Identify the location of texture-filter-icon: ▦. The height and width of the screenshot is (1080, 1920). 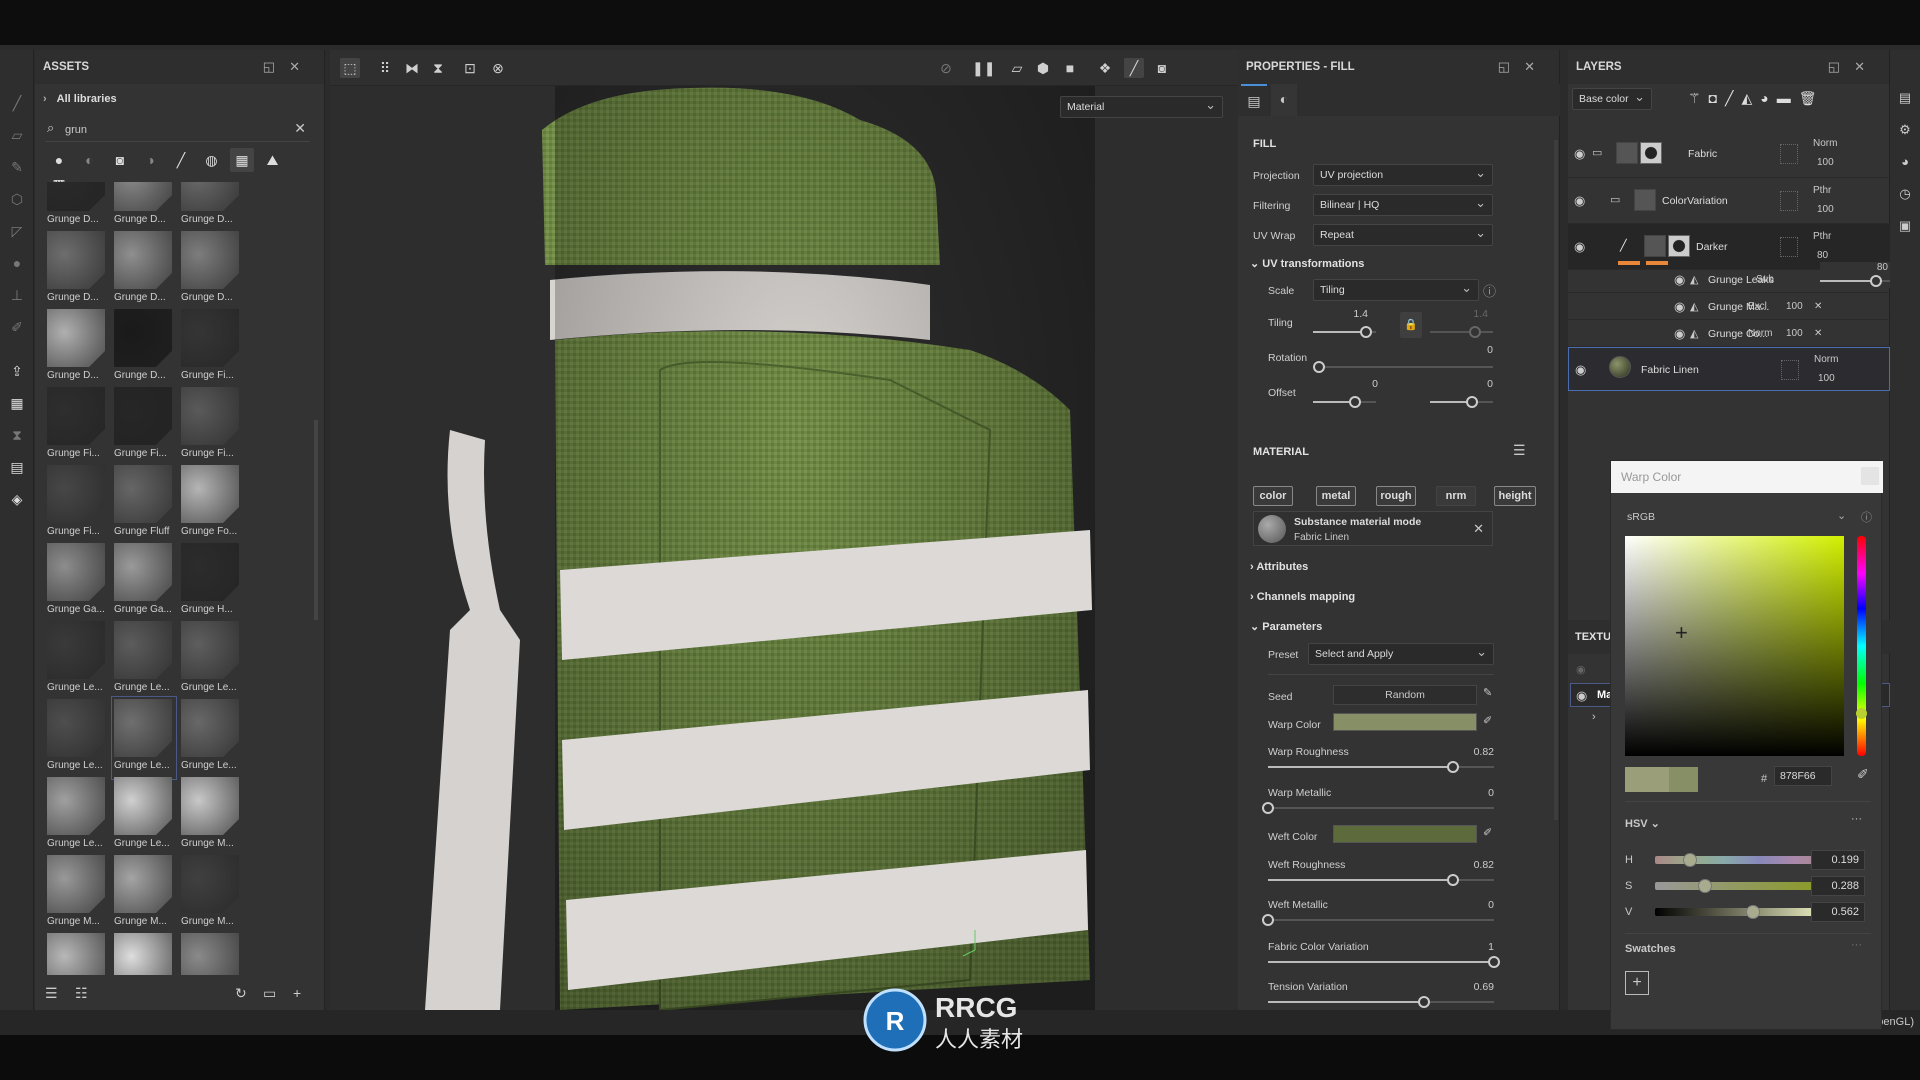
(242, 160).